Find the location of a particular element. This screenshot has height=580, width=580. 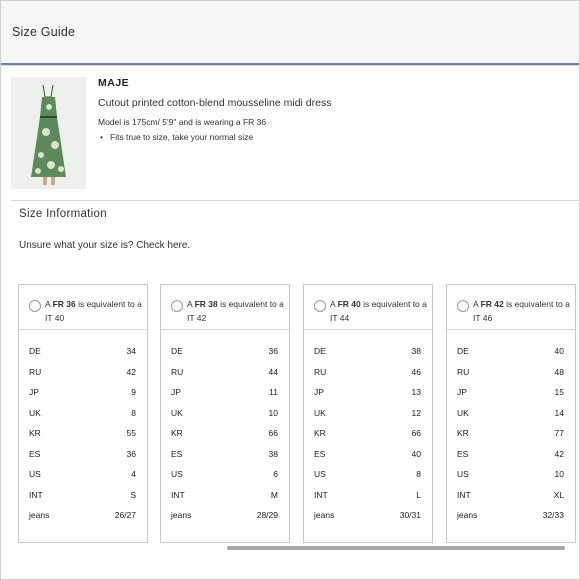

size-row: JP 13 is located at coordinates (368, 397).